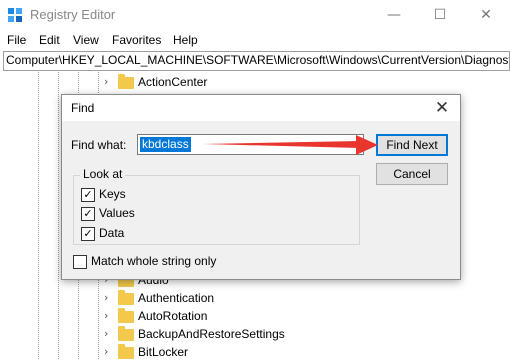 Image resolution: width=510 pixels, height=362 pixels. What do you see at coordinates (367, 145) in the screenshot?
I see `arrow-head` at bounding box center [367, 145].